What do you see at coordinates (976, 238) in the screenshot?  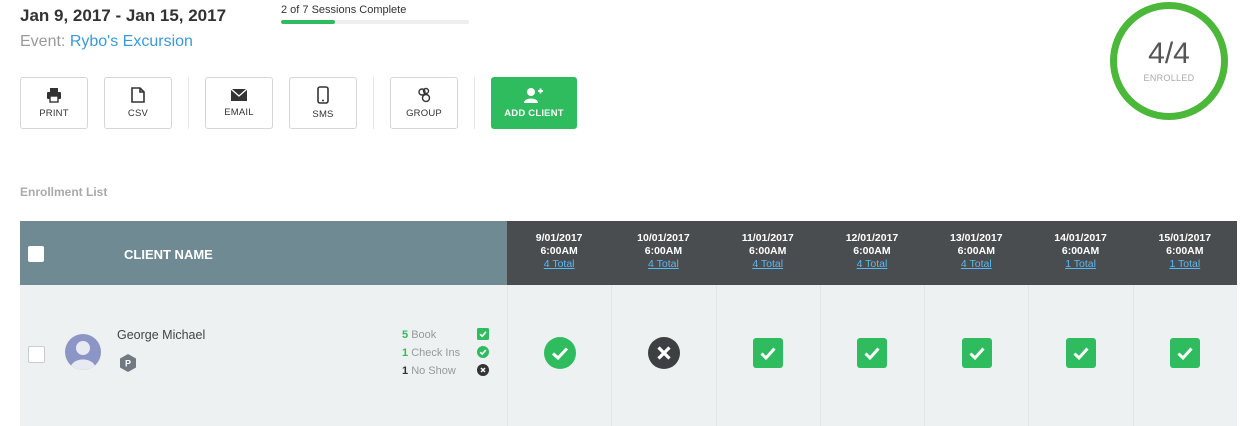 I see `session-date: 13/01/2017` at bounding box center [976, 238].